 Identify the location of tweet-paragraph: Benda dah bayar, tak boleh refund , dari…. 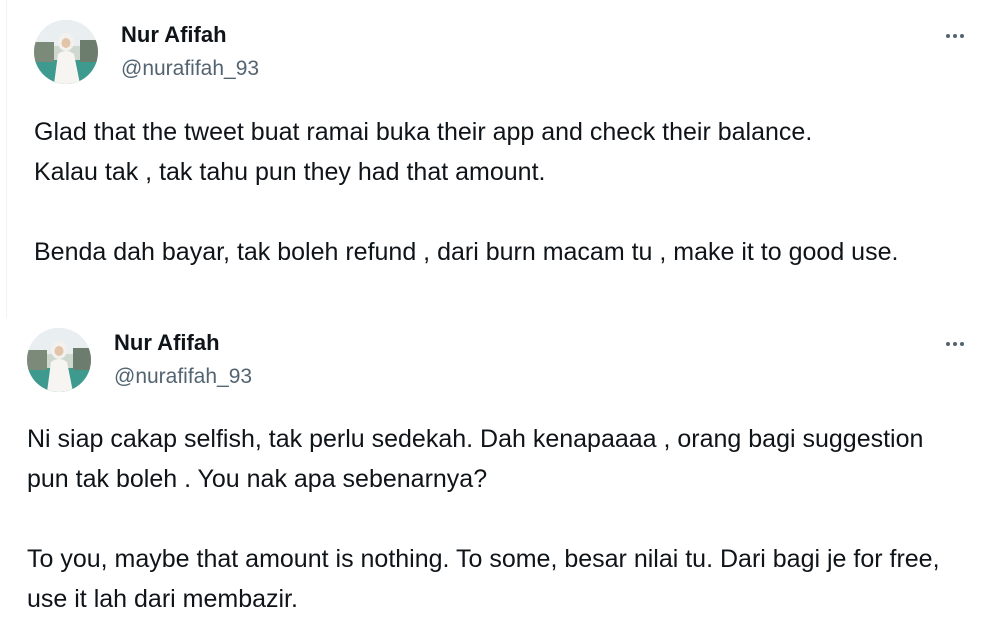
(466, 252).